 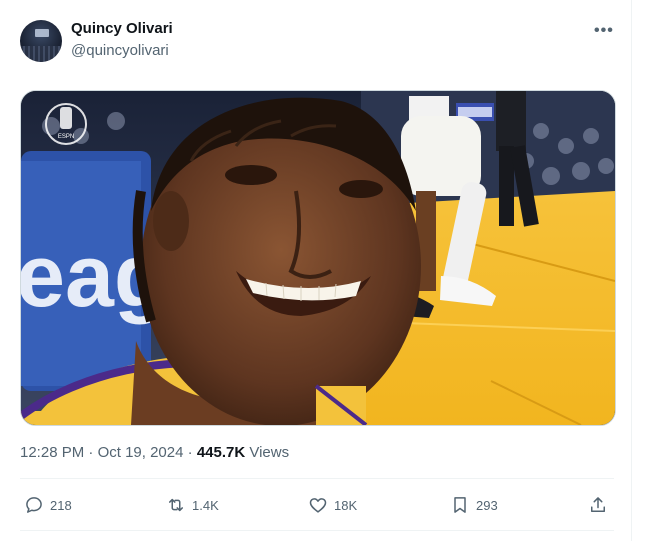 I want to click on repost-icon, so click(x=176, y=505).